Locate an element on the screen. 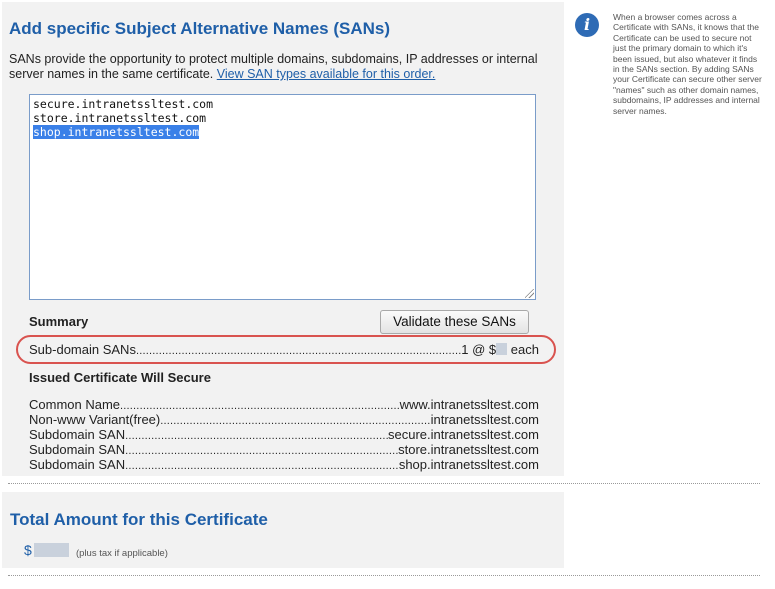  masked-total-price is located at coordinates (51, 550).